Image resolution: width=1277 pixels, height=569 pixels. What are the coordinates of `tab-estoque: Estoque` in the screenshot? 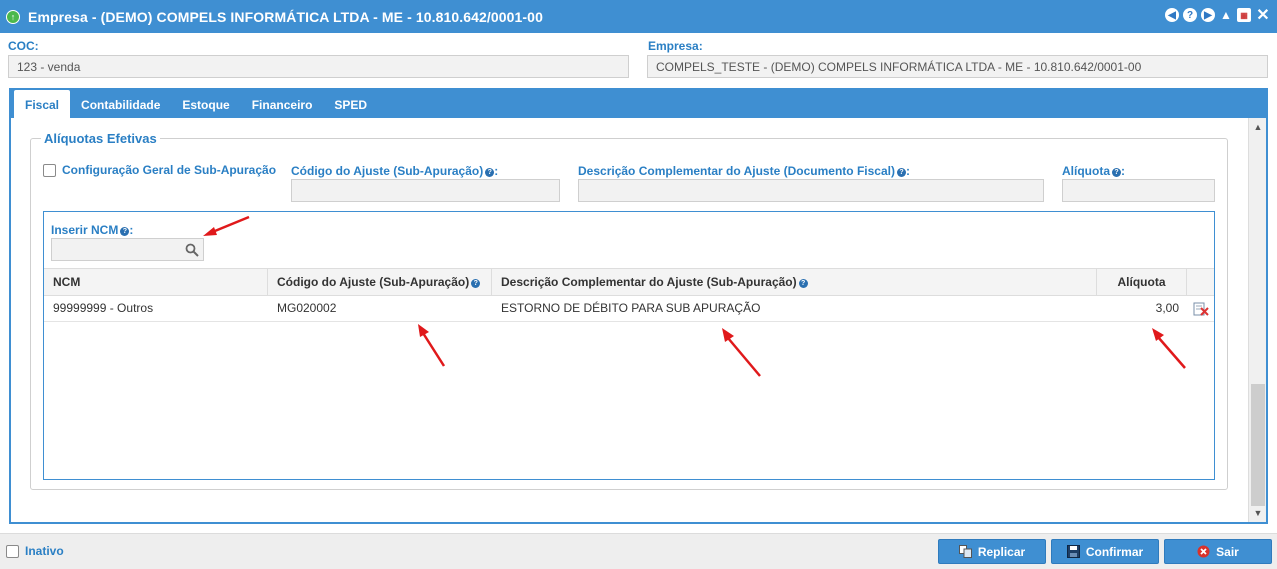 It's located at (205, 105).